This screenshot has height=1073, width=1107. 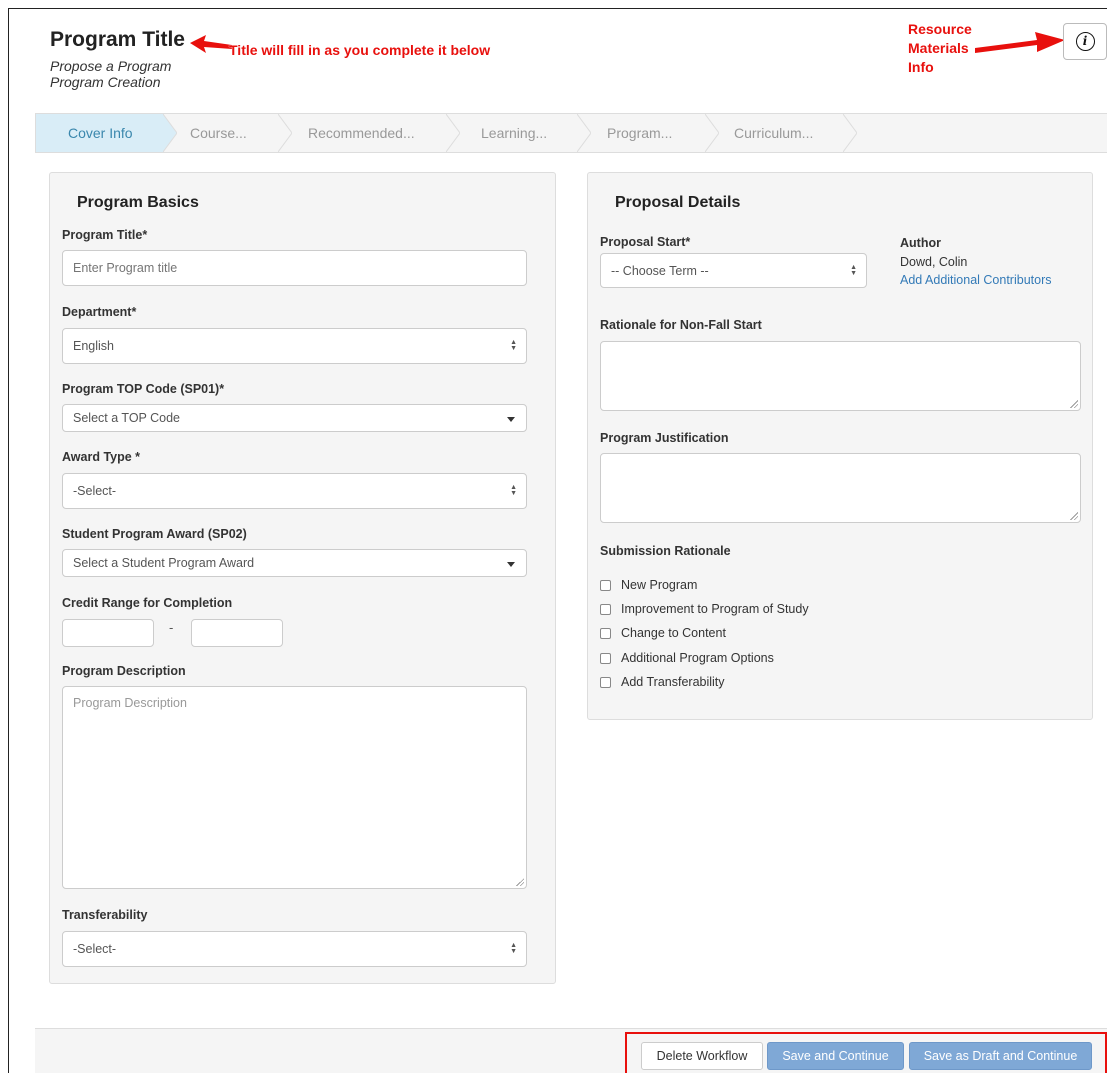 I want to click on award-type-select: -Select- ▲ ▼, so click(x=294, y=491).